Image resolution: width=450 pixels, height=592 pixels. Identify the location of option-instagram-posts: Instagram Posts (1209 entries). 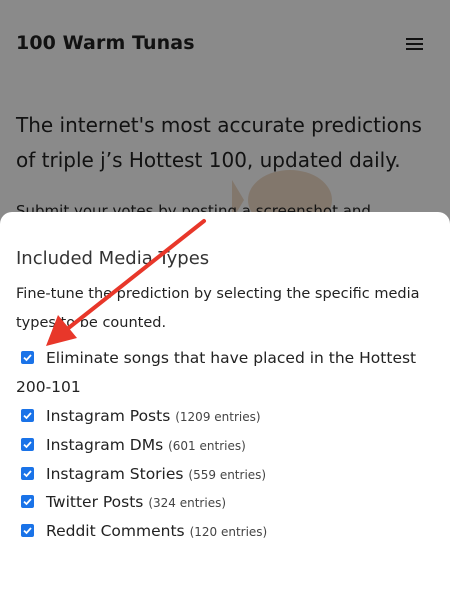
(226, 417).